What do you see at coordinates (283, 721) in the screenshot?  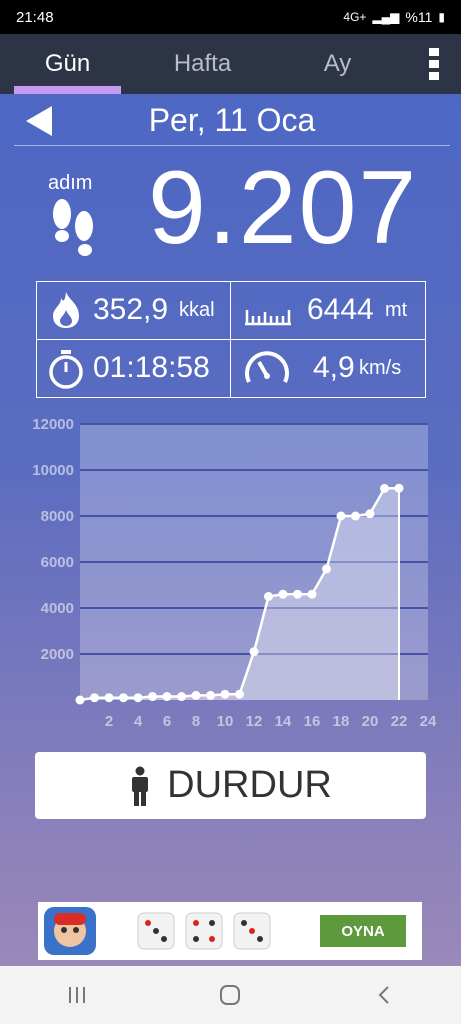 I see `x-tick-label: 14` at bounding box center [283, 721].